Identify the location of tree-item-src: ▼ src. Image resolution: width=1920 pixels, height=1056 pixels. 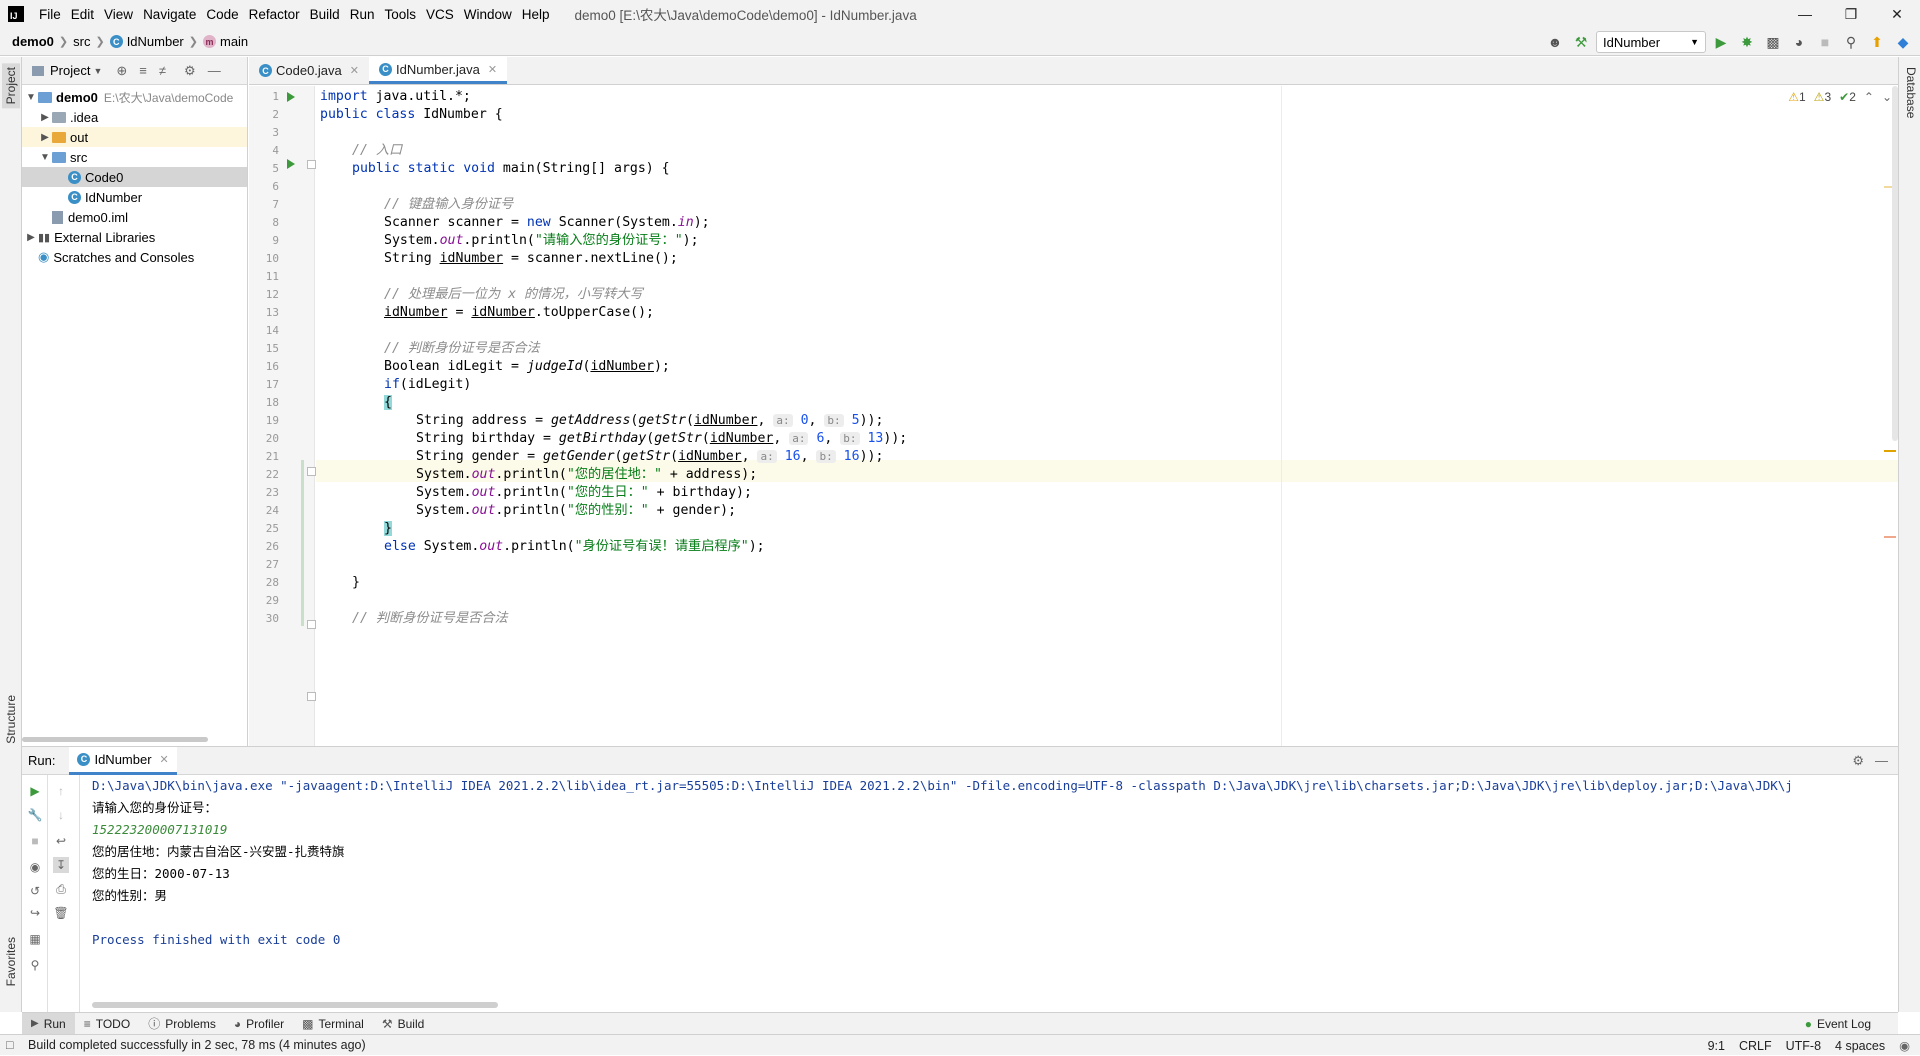
(134, 157).